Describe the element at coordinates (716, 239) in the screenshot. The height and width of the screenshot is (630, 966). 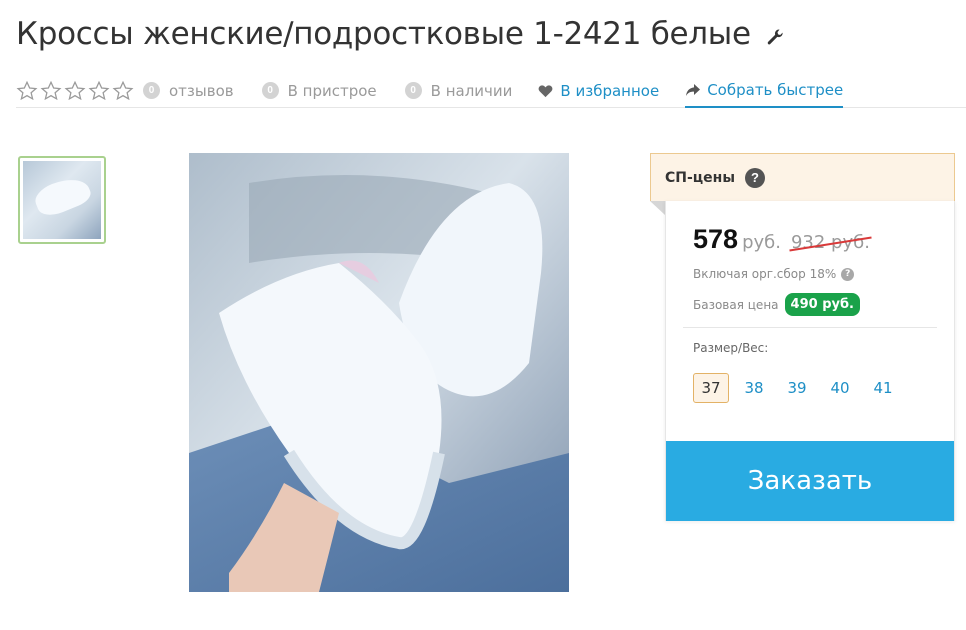
I see `current-price: 578` at that location.